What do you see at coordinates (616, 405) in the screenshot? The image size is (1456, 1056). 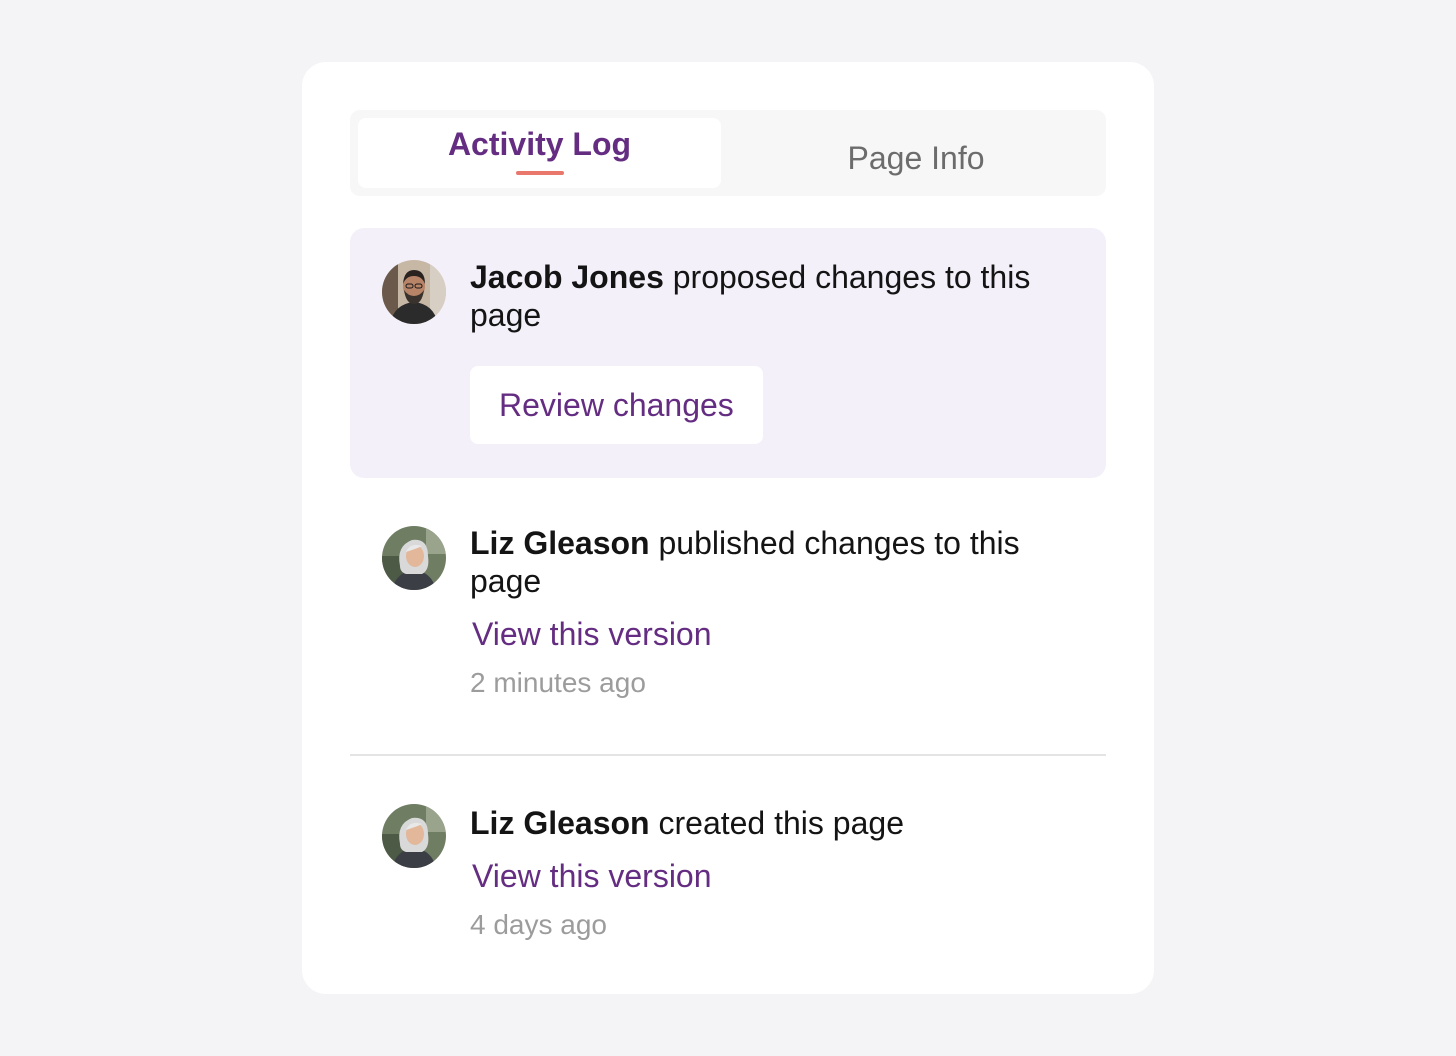 I see `review-changes-button: Review changes` at bounding box center [616, 405].